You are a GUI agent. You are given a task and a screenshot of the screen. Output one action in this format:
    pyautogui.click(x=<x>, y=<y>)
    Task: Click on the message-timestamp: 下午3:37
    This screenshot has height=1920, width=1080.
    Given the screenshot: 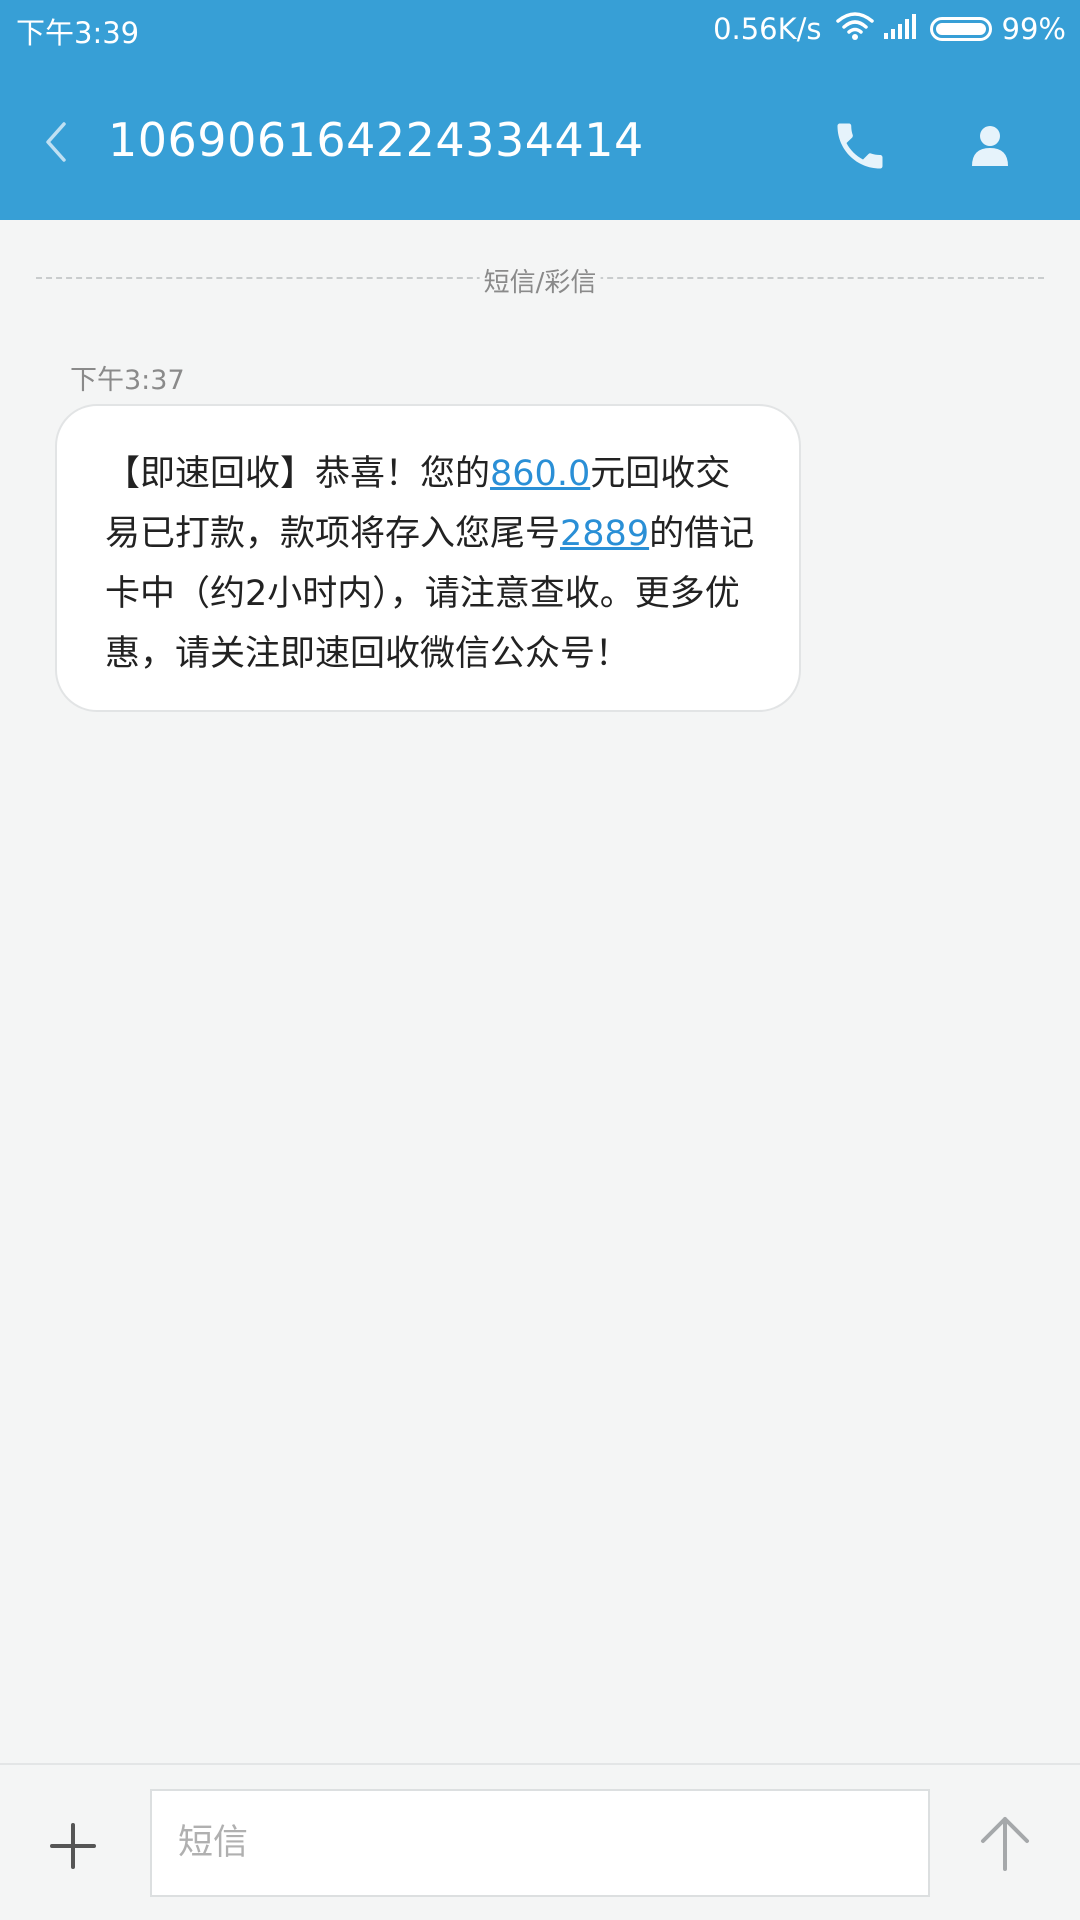 What is the action you would take?
    pyautogui.click(x=127, y=380)
    